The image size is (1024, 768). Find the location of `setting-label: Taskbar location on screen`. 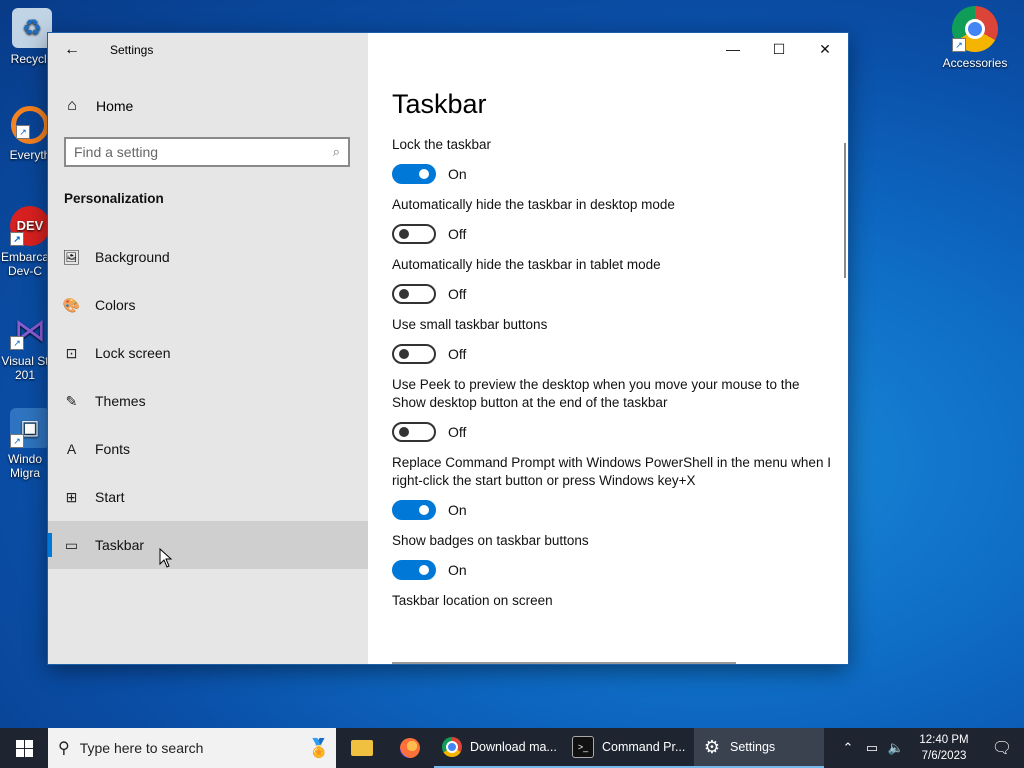

setting-label: Taskbar location on screen is located at coordinates (472, 600).